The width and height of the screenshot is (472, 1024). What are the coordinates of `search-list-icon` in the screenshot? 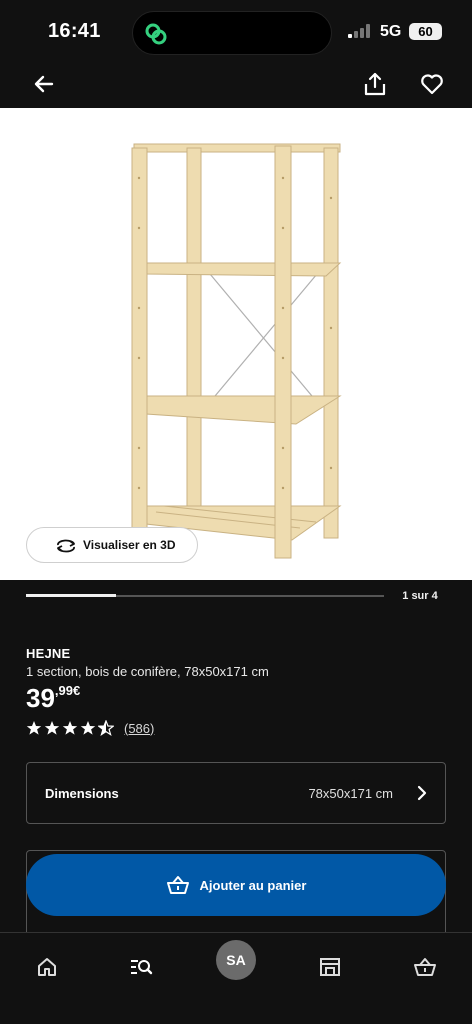 It's located at (142, 967).